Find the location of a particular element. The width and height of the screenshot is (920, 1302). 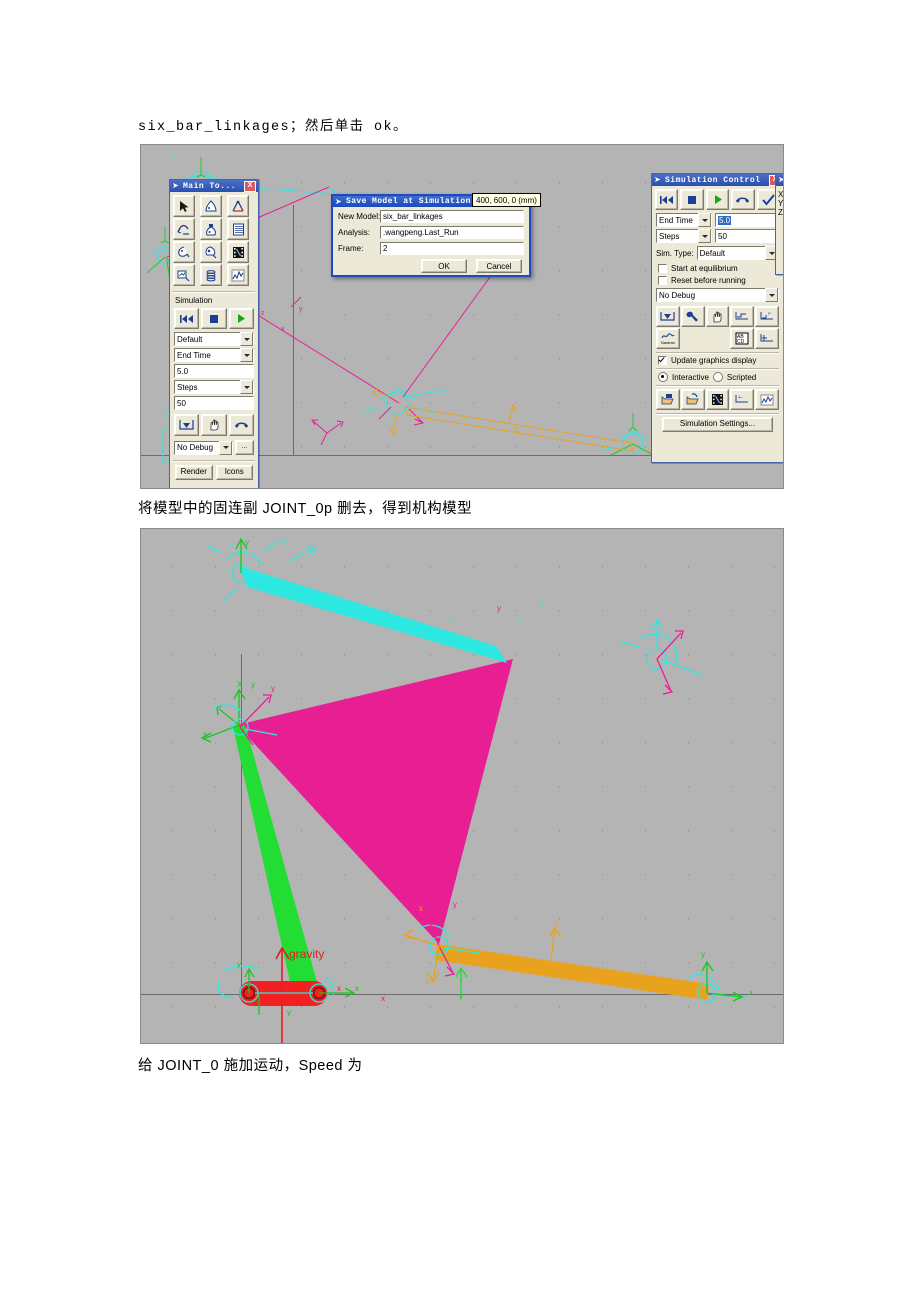

analysis-label: Analysis: is located at coordinates (354, 232).